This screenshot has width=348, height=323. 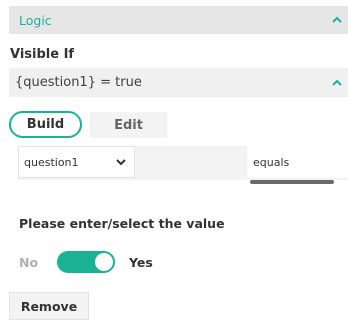 I want to click on horizontal-scrollbar, so click(x=292, y=182).